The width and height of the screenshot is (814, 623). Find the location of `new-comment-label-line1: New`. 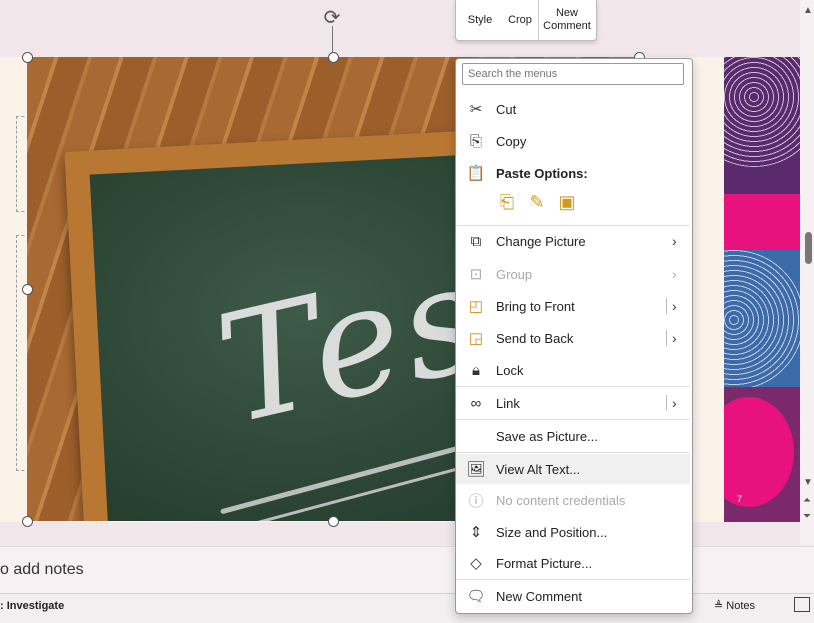

new-comment-label-line1: New is located at coordinates (566, 13).